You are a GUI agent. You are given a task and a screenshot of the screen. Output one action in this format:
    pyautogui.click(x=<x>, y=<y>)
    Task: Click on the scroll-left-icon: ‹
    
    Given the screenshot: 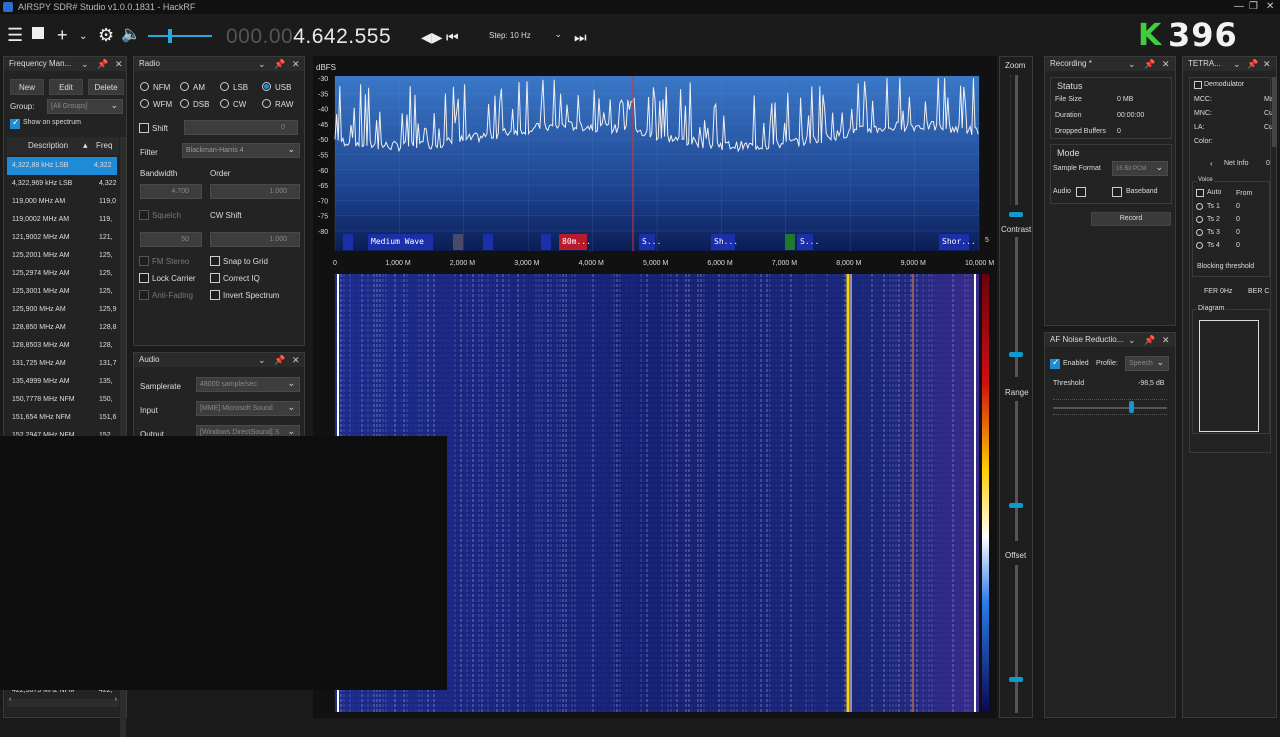 What is the action you would take?
    pyautogui.click(x=10, y=699)
    